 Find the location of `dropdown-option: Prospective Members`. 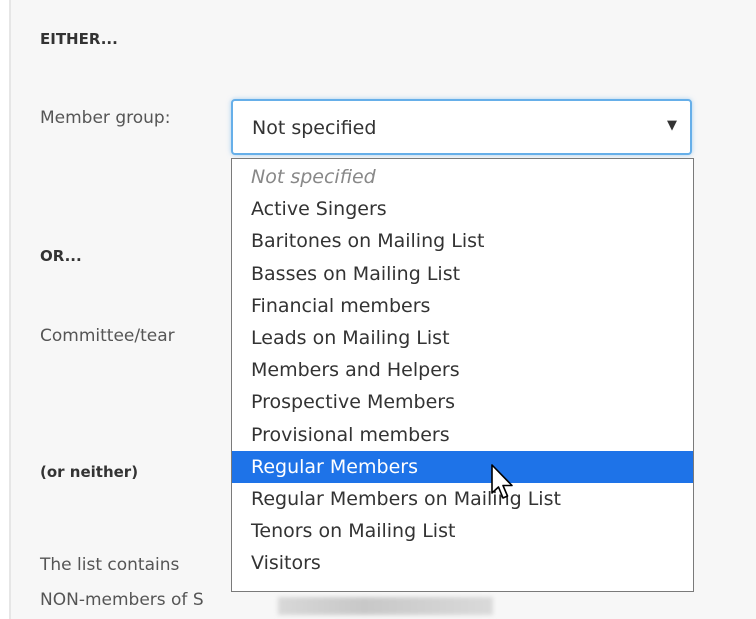

dropdown-option: Prospective Members is located at coordinates (462, 402).